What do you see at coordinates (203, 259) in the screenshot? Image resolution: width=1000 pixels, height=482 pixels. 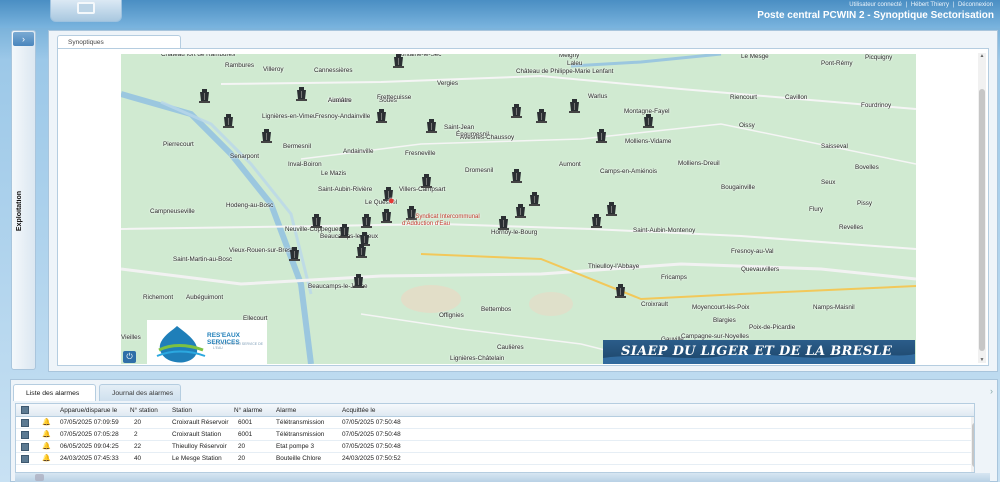 I see `place-label: Saint-Martin-au-Bosc` at bounding box center [203, 259].